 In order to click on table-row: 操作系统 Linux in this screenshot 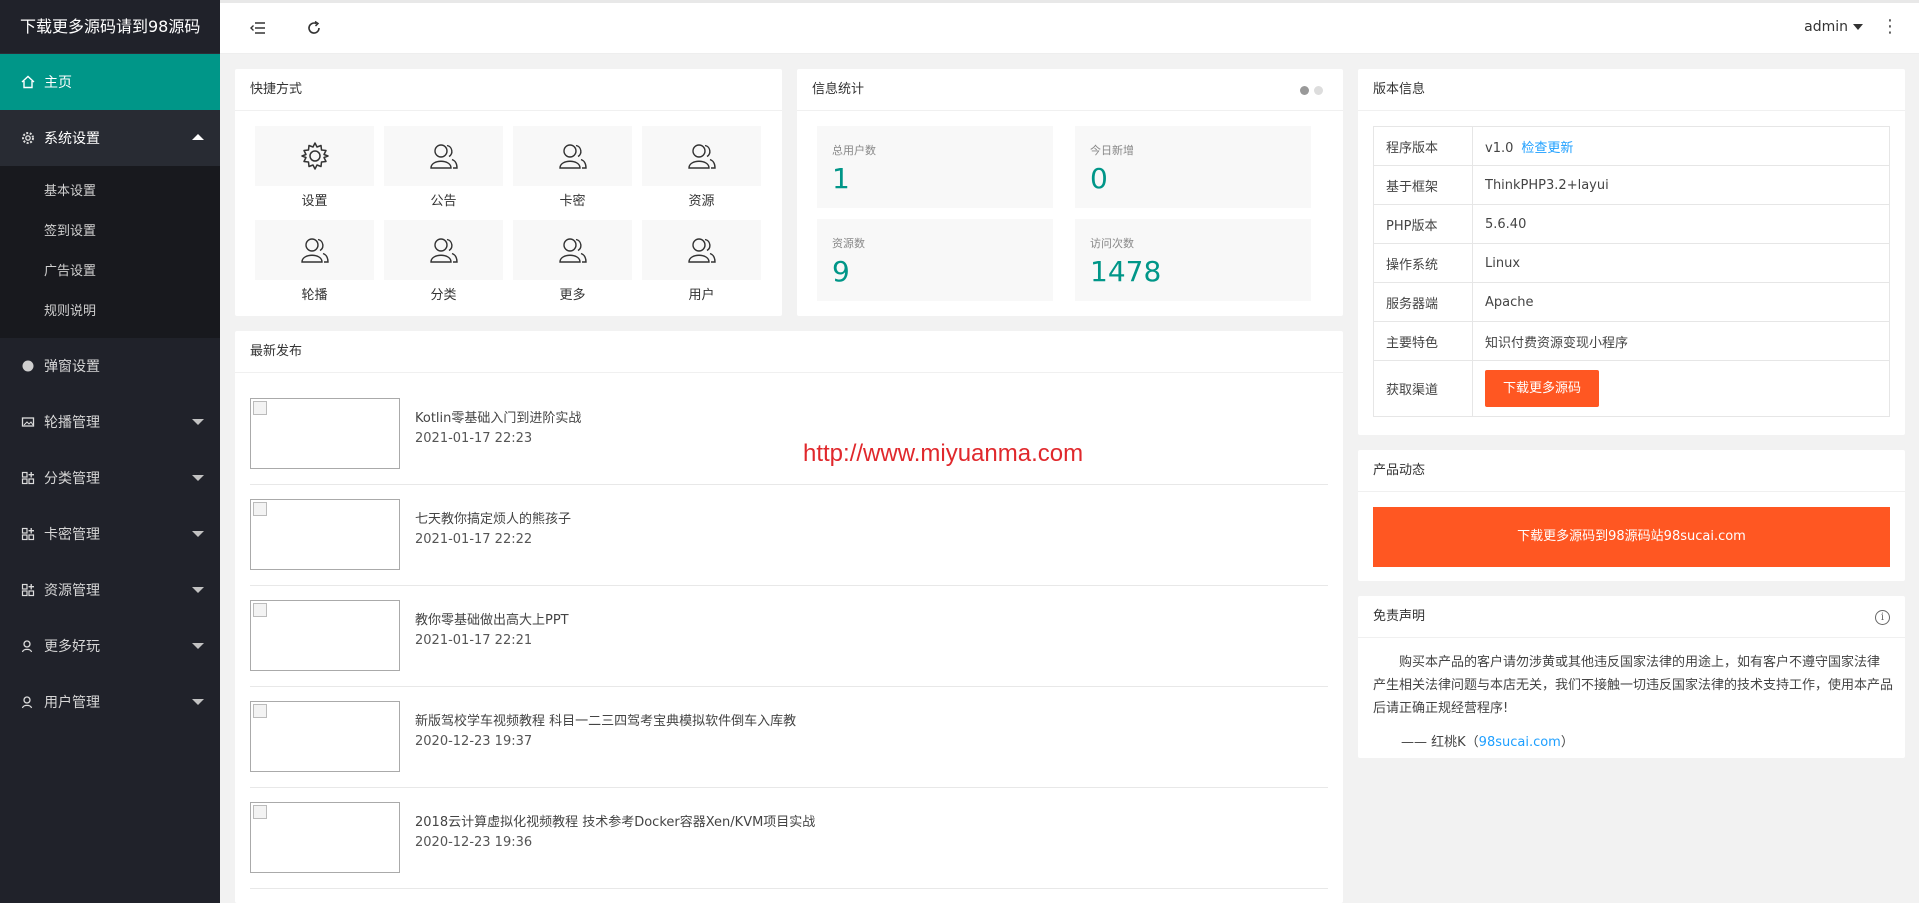, I will do `click(1631, 263)`.